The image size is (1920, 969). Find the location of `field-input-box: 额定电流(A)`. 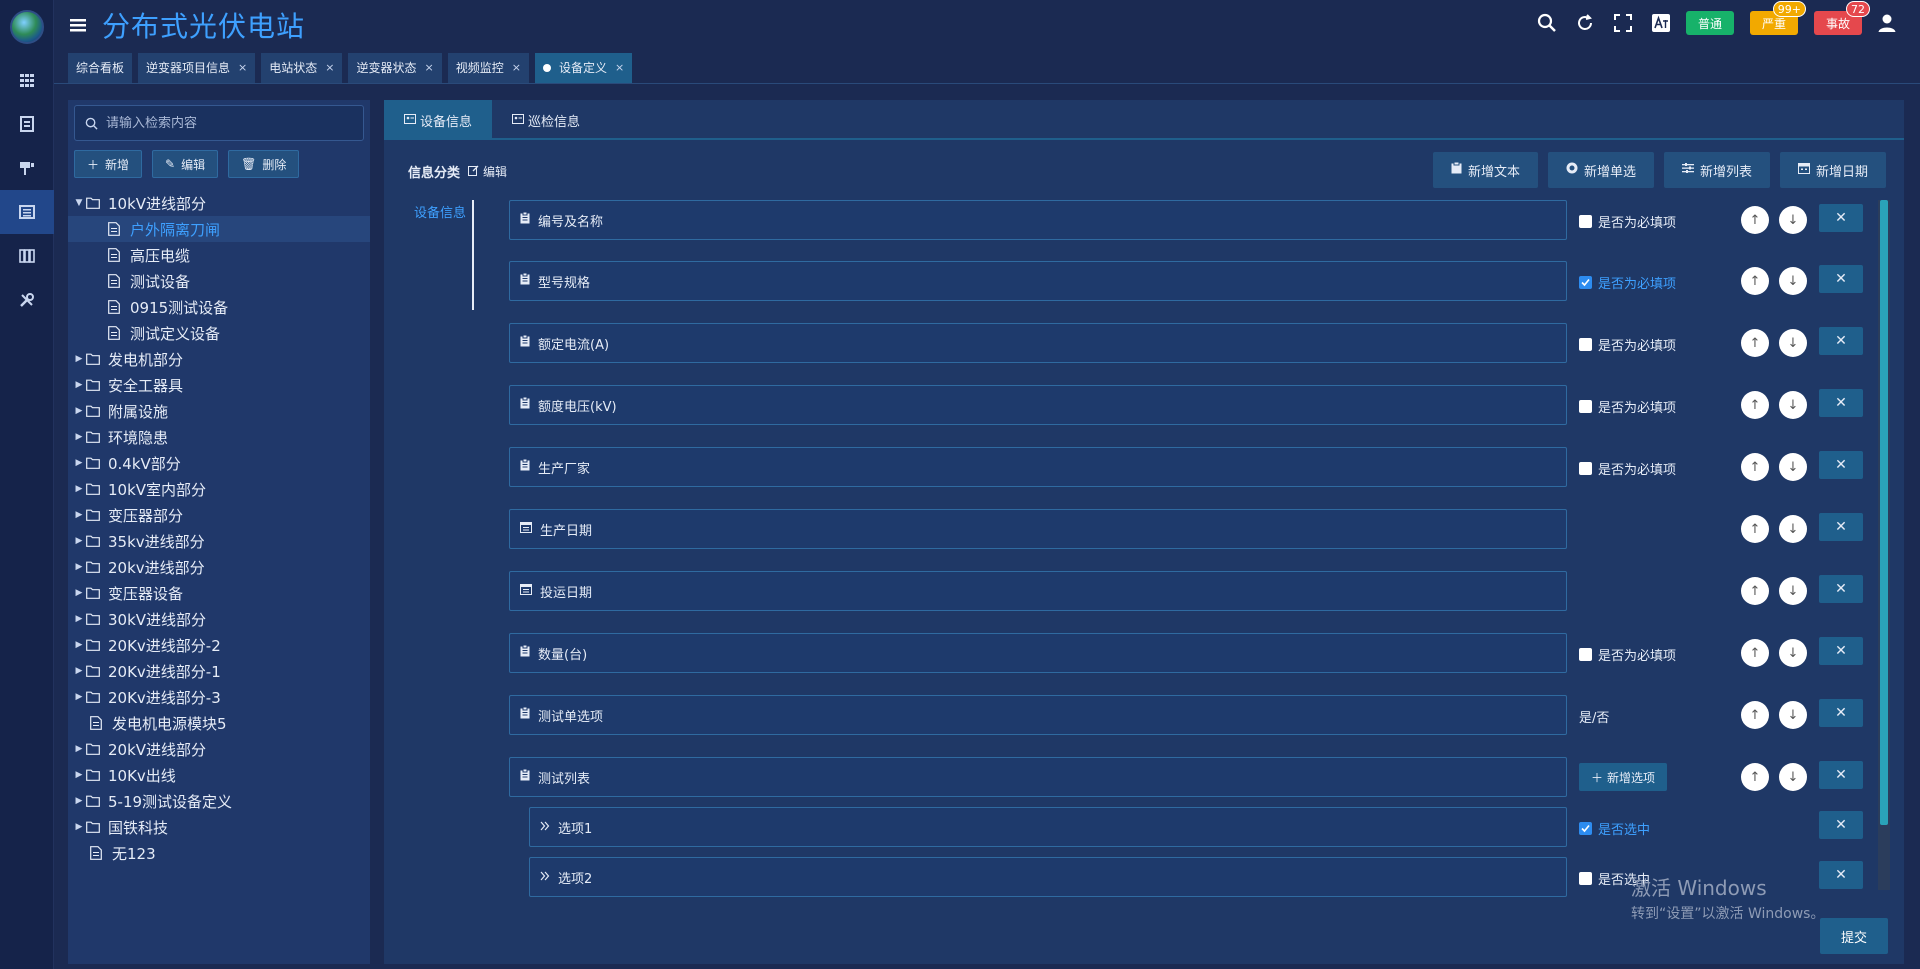

field-input-box: 额定电流(A) is located at coordinates (1038, 343).